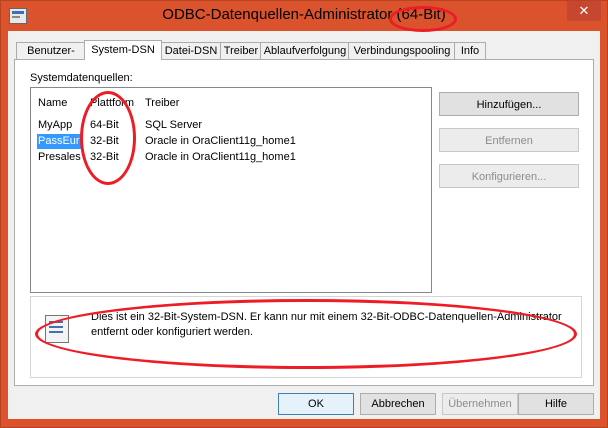  What do you see at coordinates (305, 50) in the screenshot?
I see `tab-tracing: Ablaufverfolgung` at bounding box center [305, 50].